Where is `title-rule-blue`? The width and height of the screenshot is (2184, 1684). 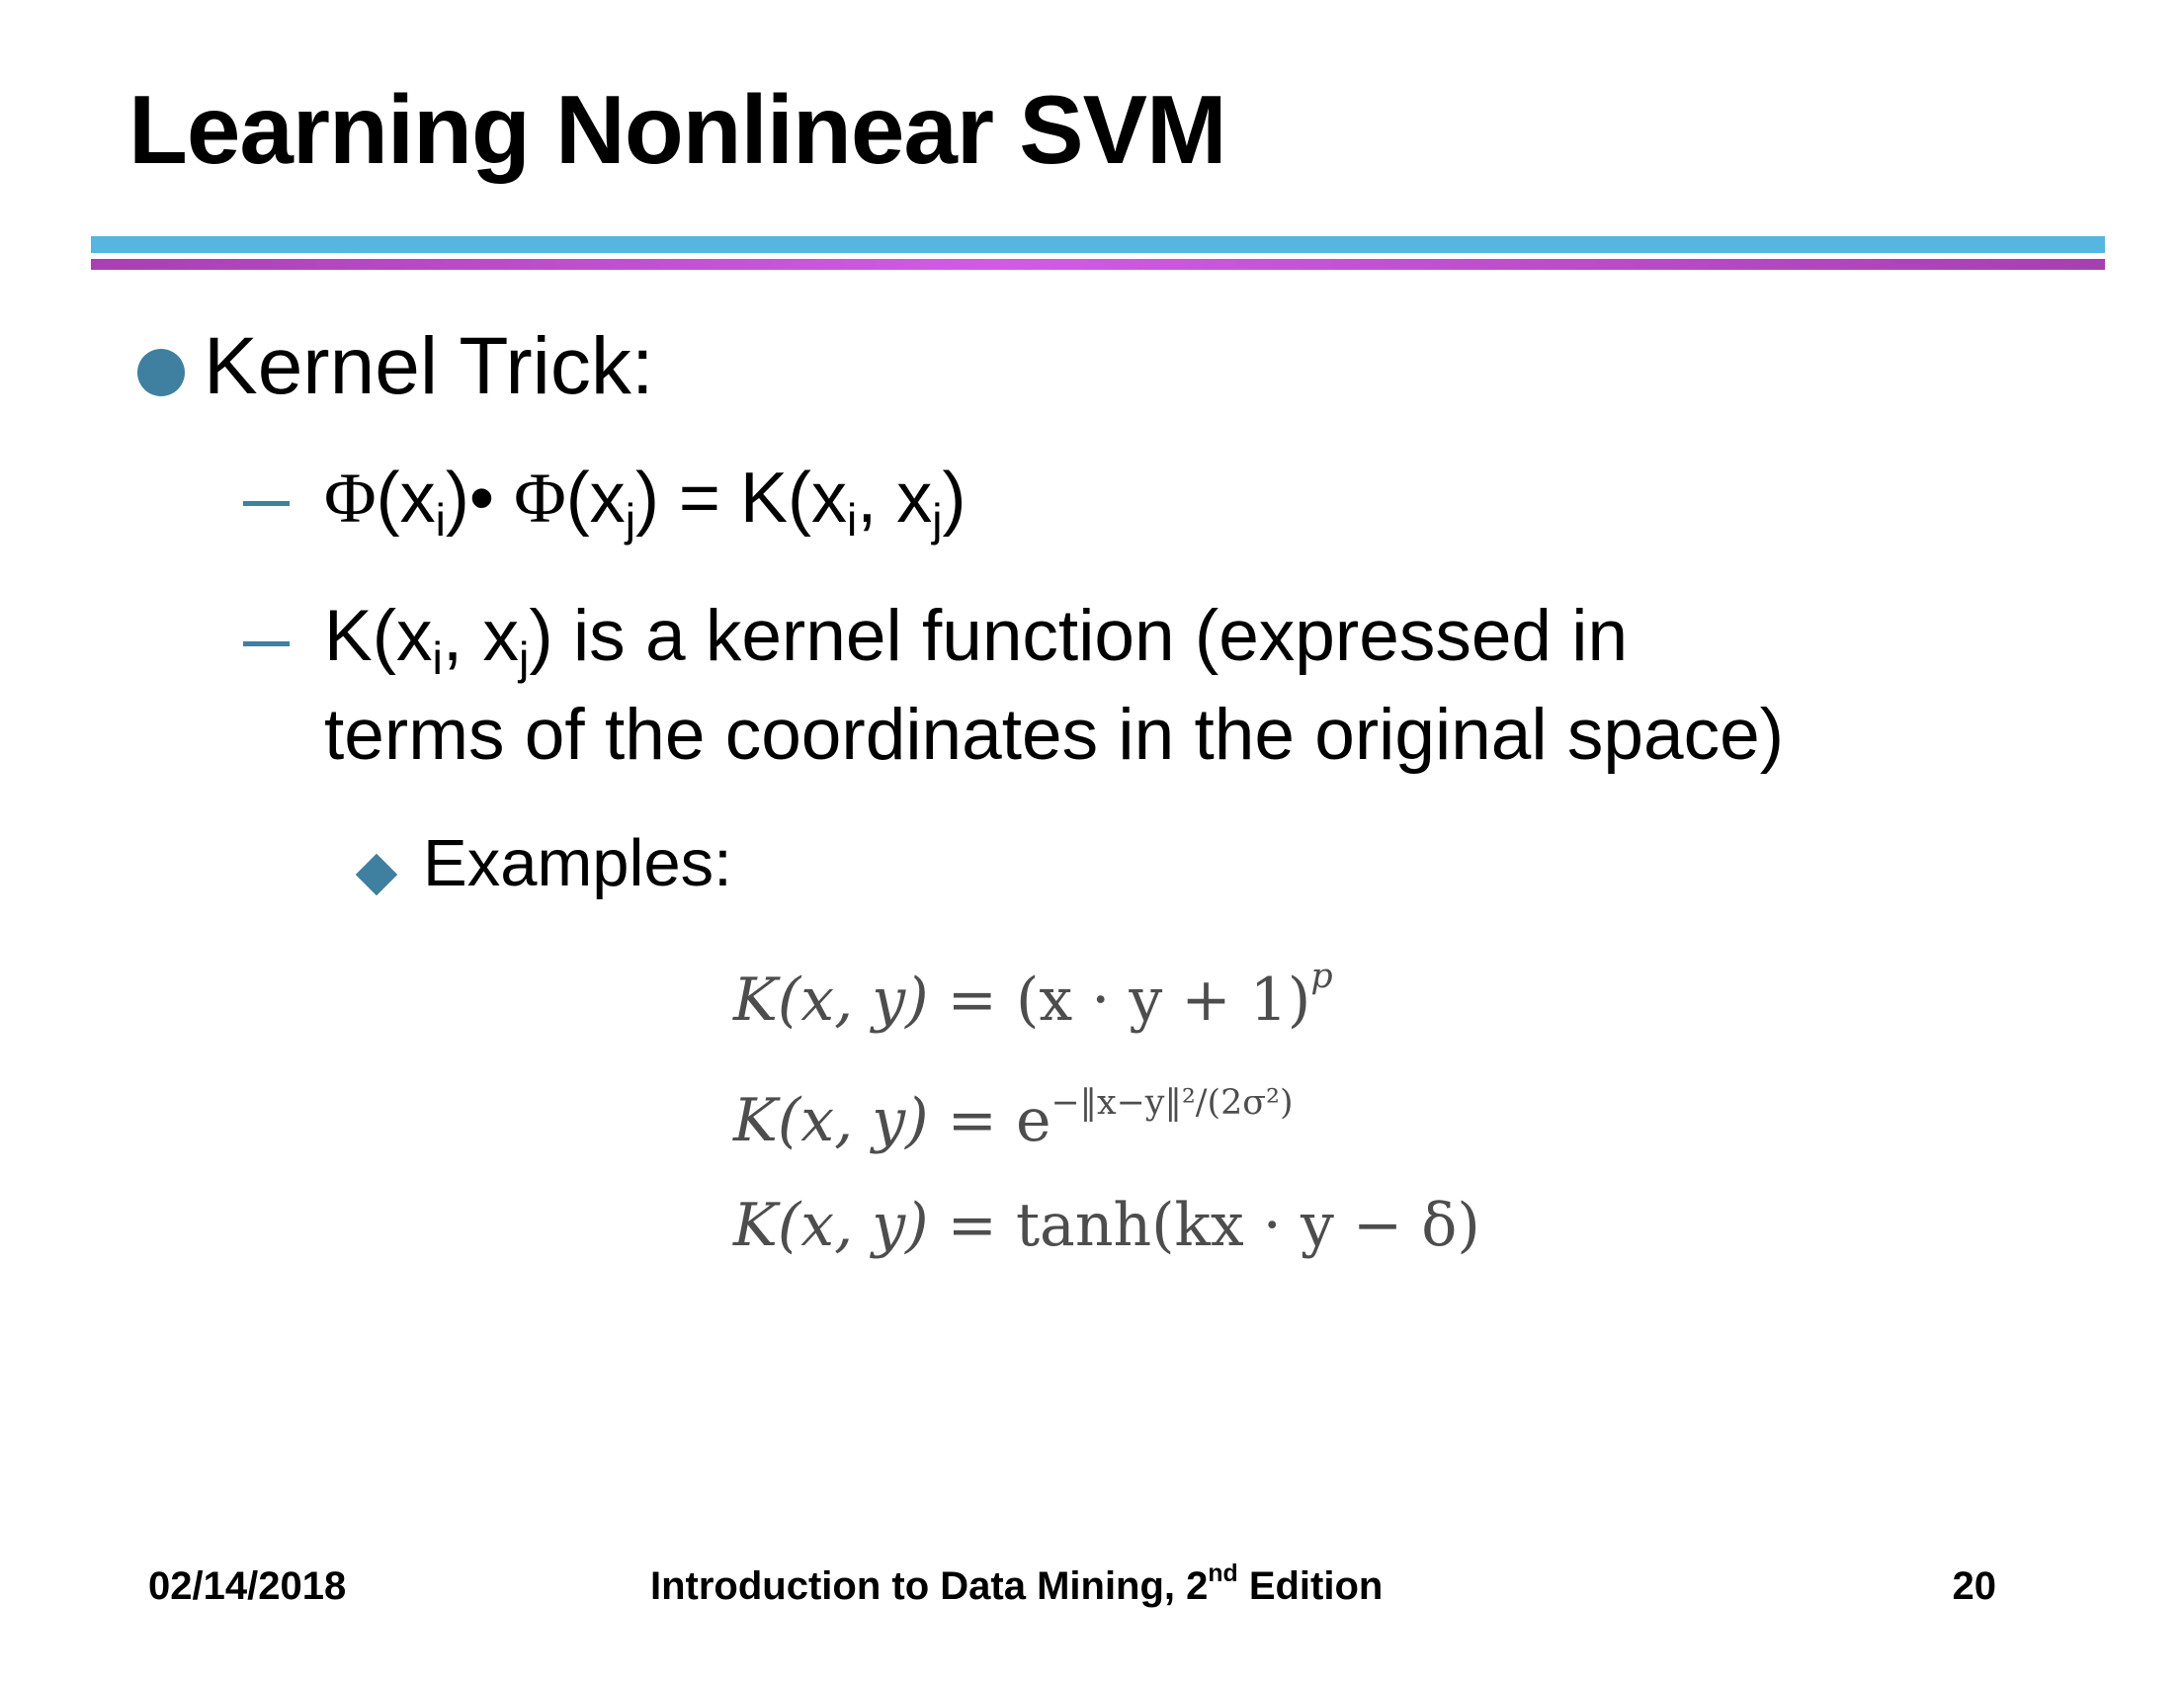 title-rule-blue is located at coordinates (1098, 245).